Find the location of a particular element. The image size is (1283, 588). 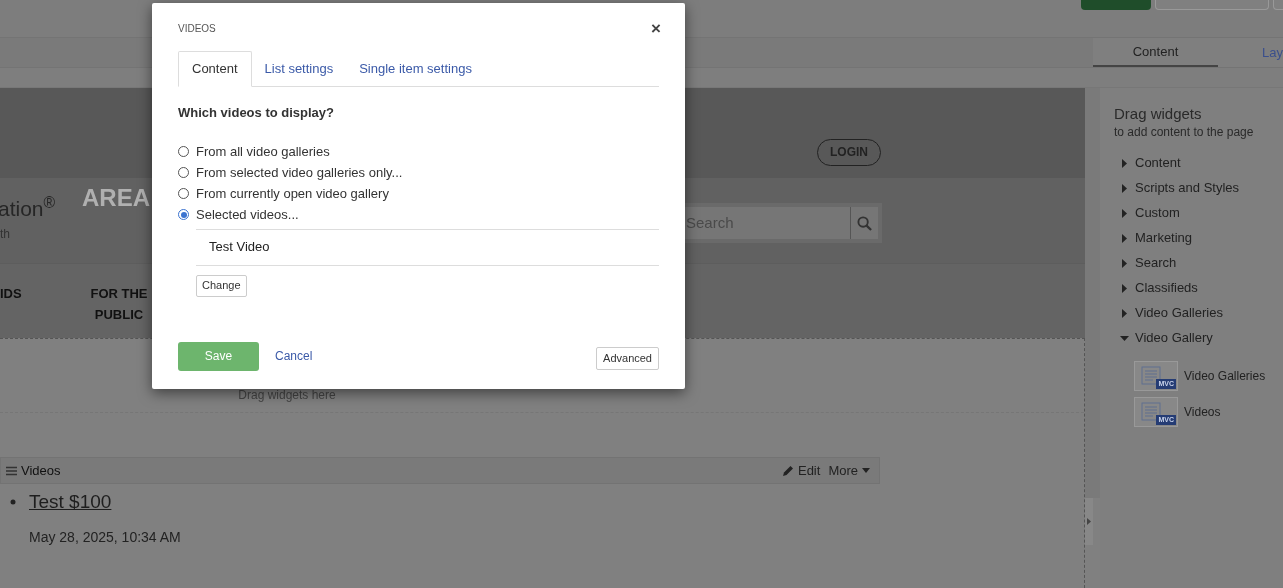

widget-group: Search is located at coordinates (1198, 263).